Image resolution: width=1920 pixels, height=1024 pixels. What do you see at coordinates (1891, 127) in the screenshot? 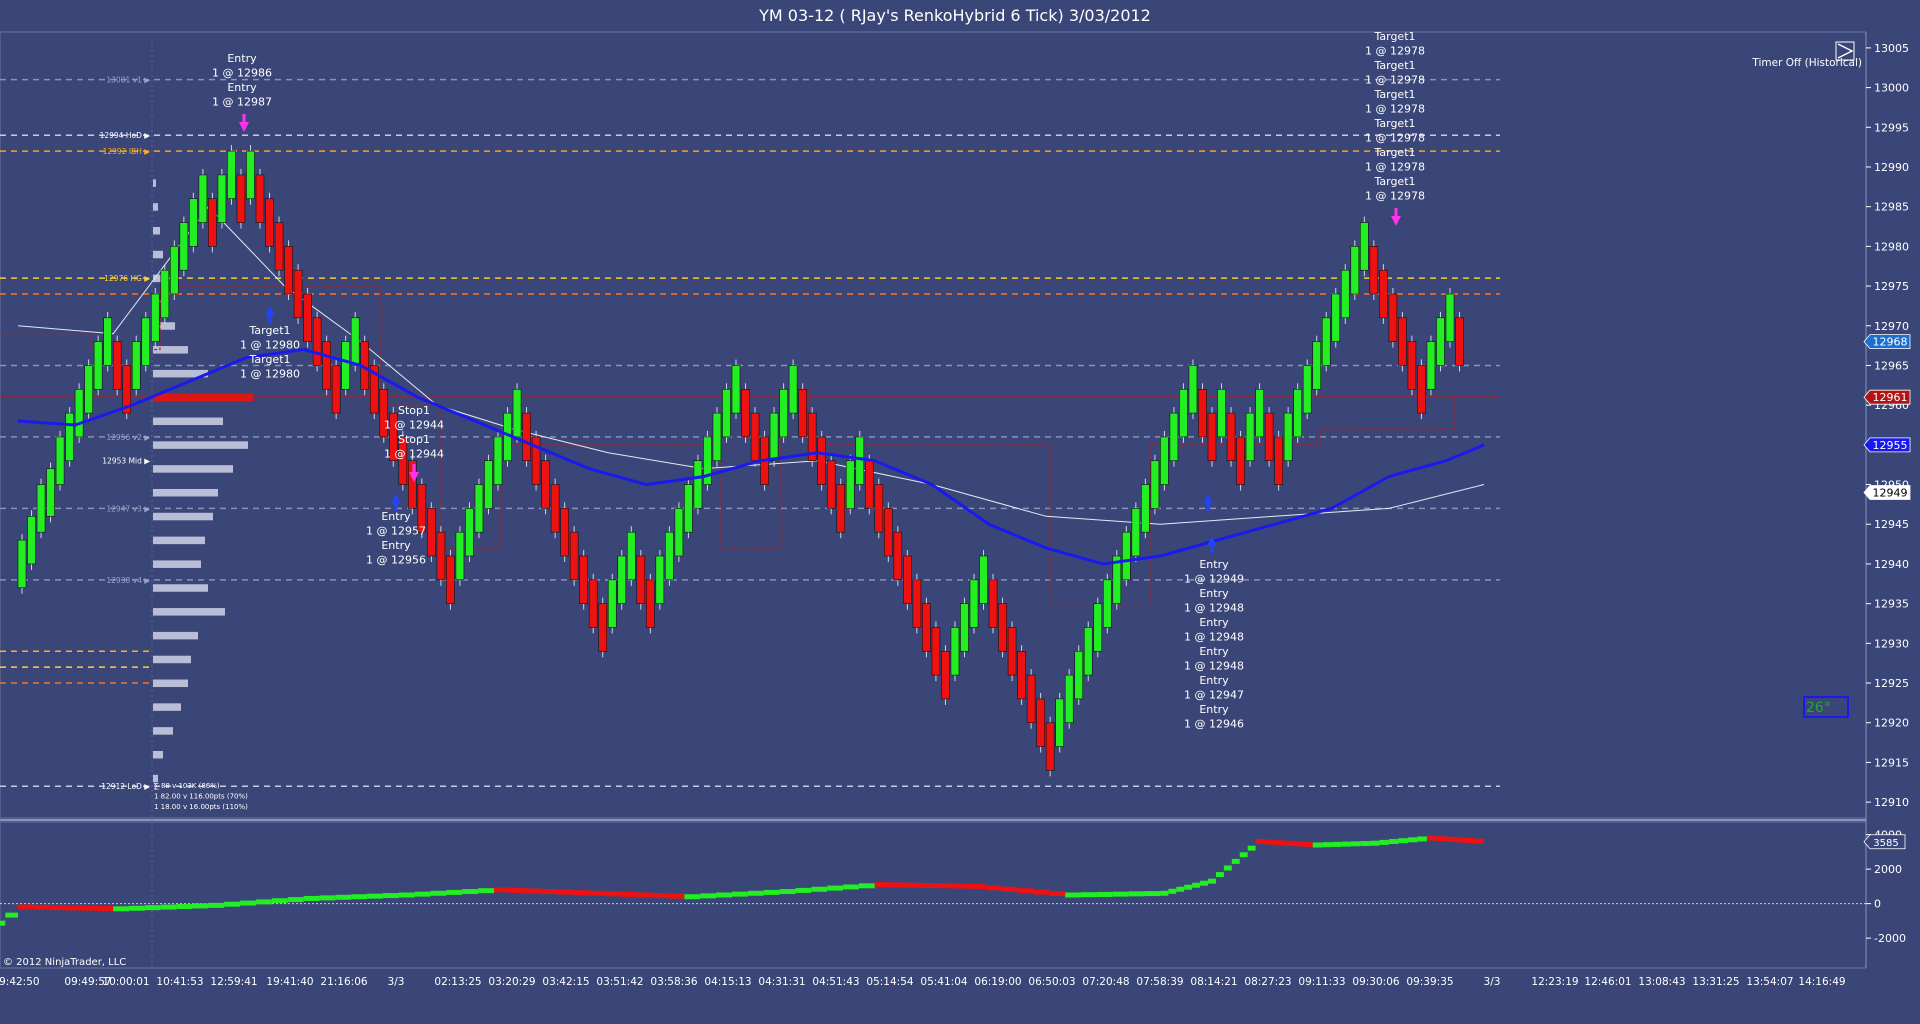
I see `price-tick-label: 12995` at bounding box center [1891, 127].